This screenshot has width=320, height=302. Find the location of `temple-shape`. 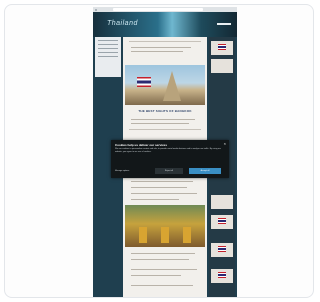

temple-shape is located at coordinates (172, 86).